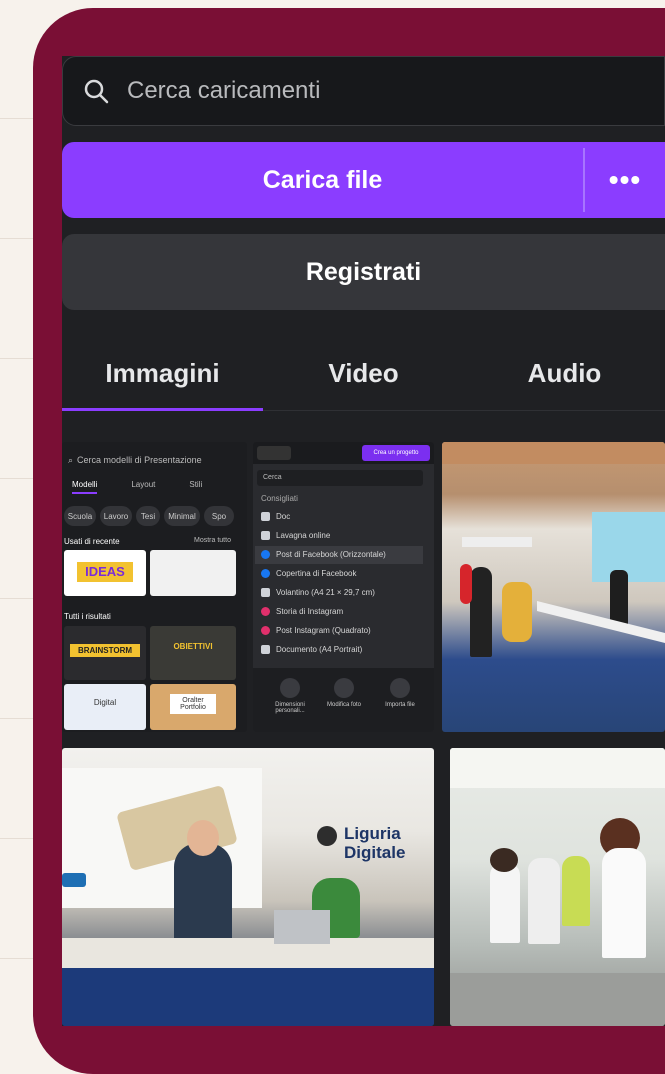 The image size is (665, 1074). What do you see at coordinates (625, 180) in the screenshot?
I see `more-options-button: •••` at bounding box center [625, 180].